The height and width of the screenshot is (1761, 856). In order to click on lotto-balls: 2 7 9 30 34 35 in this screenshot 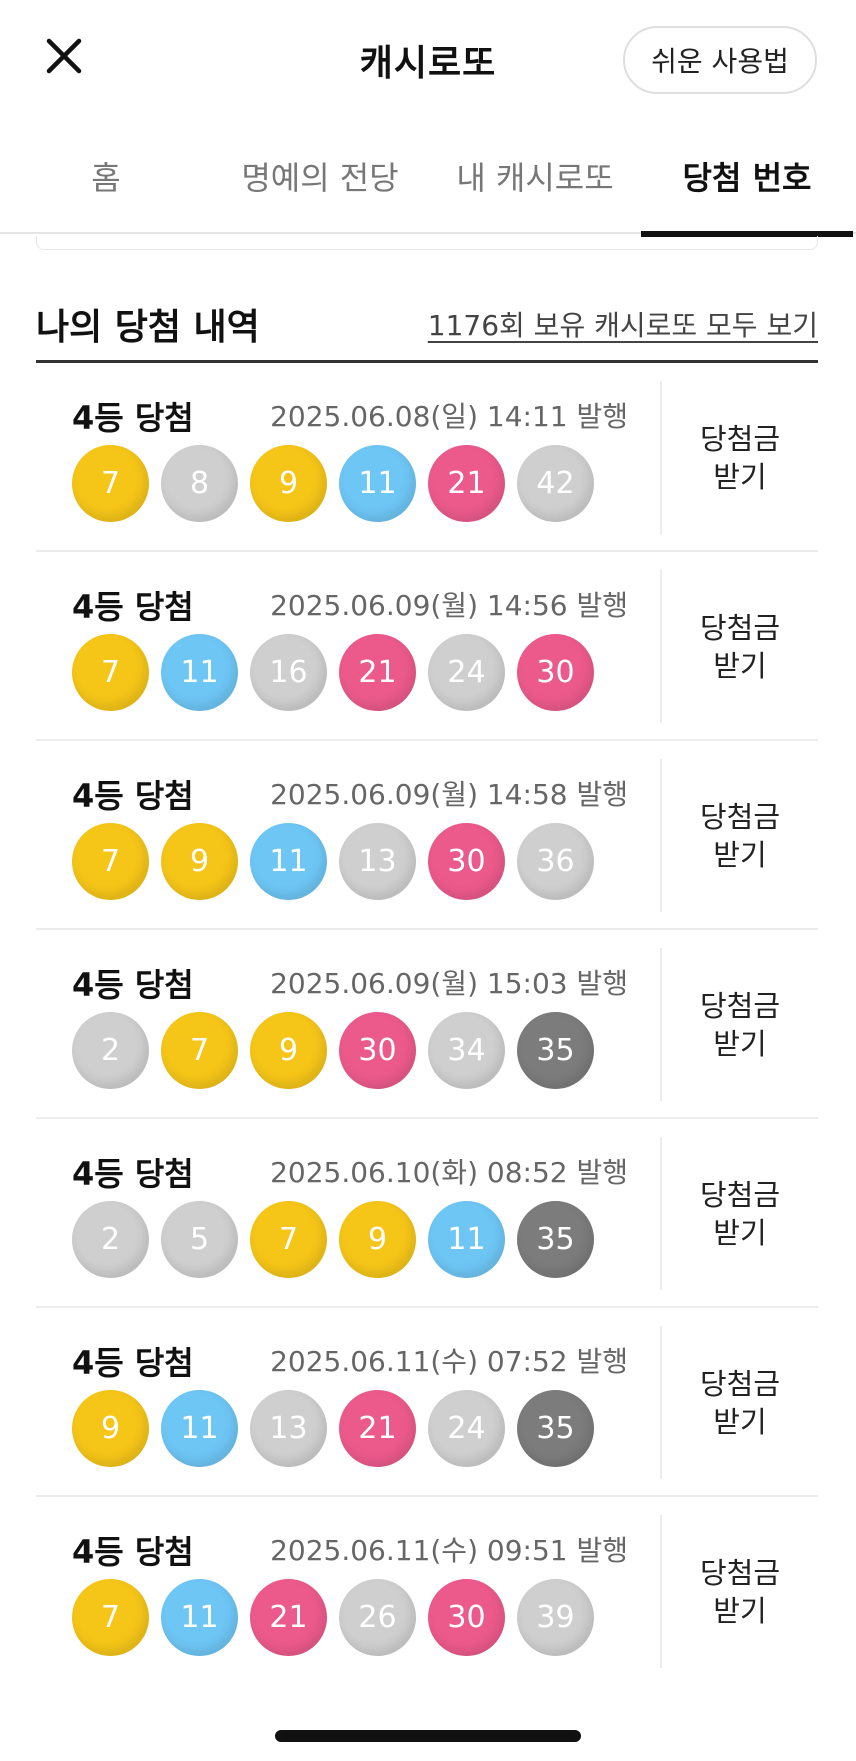, I will do `click(333, 1050)`.